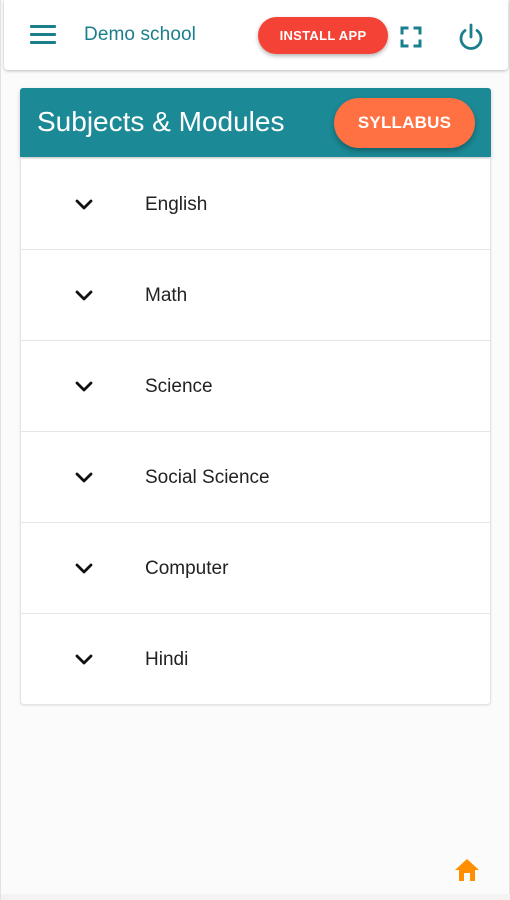  What do you see at coordinates (467, 870) in the screenshot?
I see `home-icon` at bounding box center [467, 870].